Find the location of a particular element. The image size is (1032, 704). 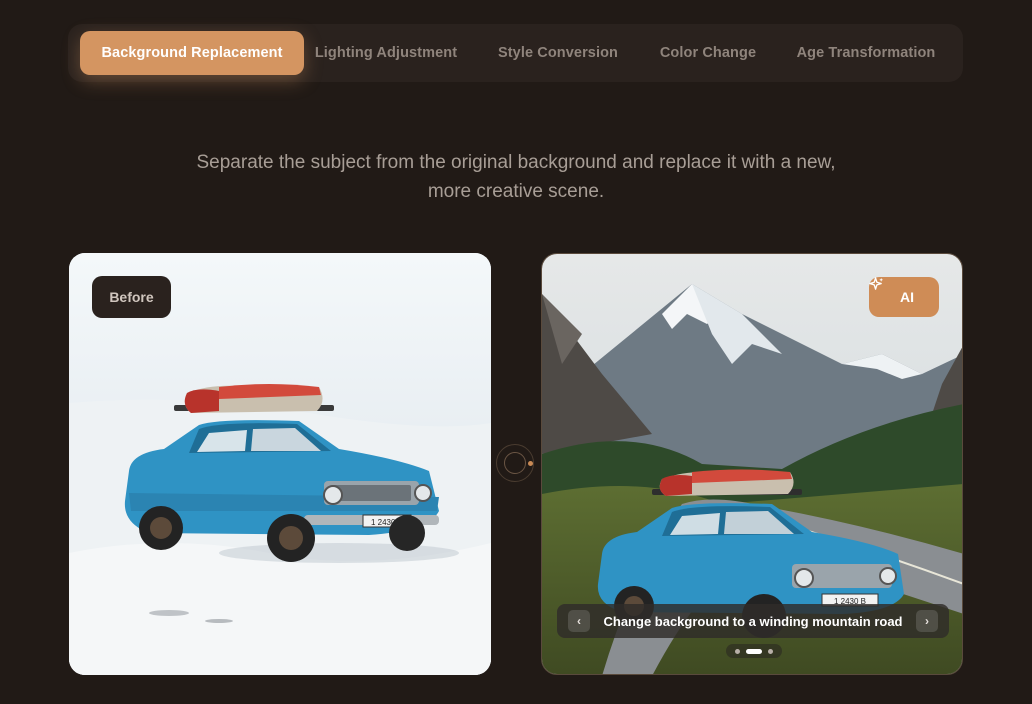

connector-ring is located at coordinates (515, 463).